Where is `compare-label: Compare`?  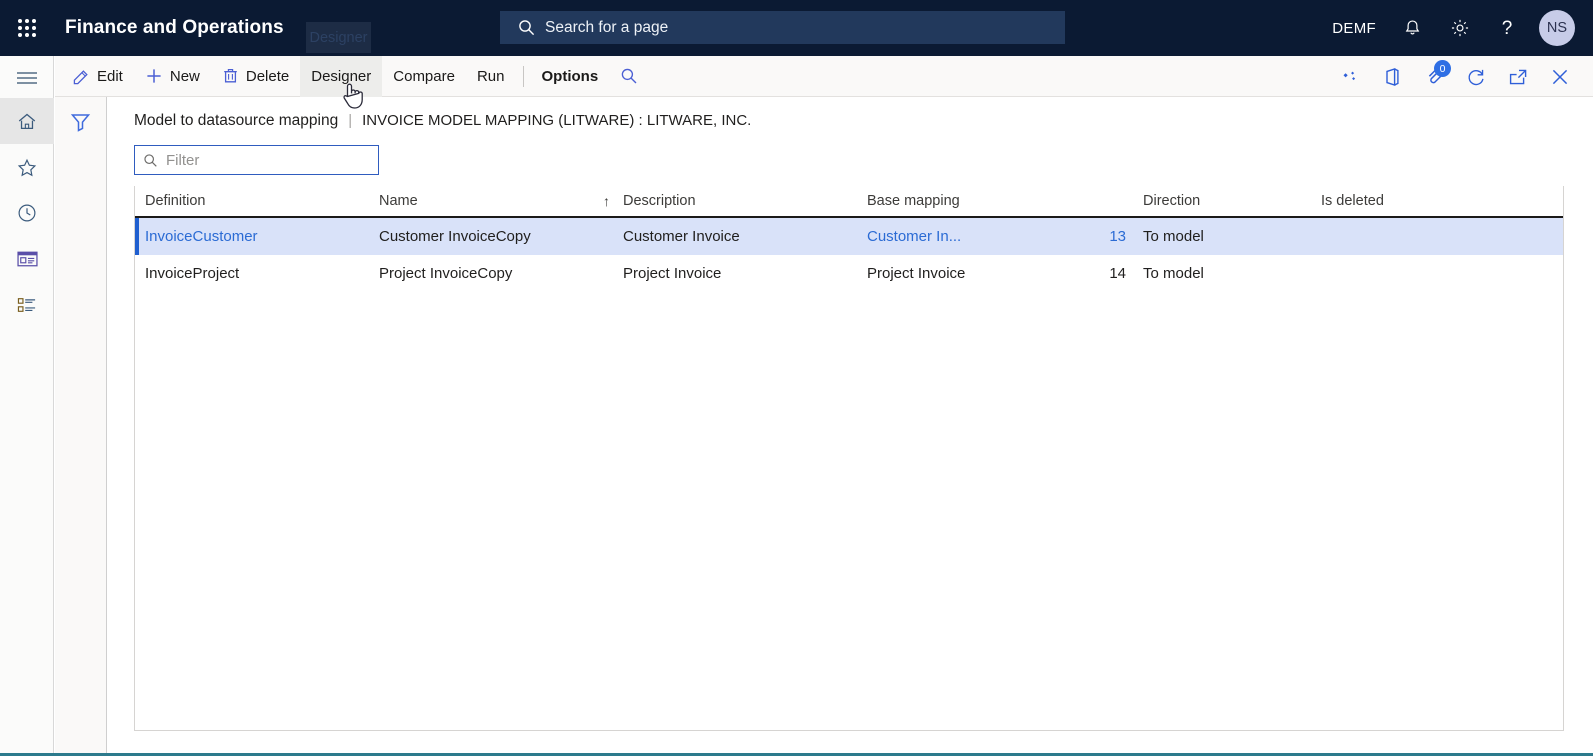 compare-label: Compare is located at coordinates (424, 76).